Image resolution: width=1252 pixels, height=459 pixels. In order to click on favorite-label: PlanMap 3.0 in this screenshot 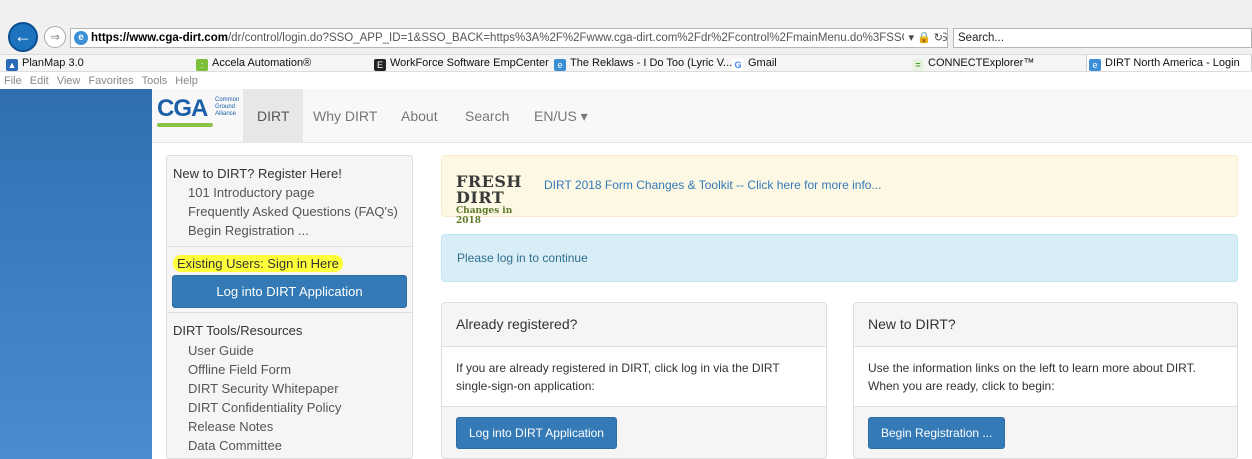, I will do `click(53, 63)`.